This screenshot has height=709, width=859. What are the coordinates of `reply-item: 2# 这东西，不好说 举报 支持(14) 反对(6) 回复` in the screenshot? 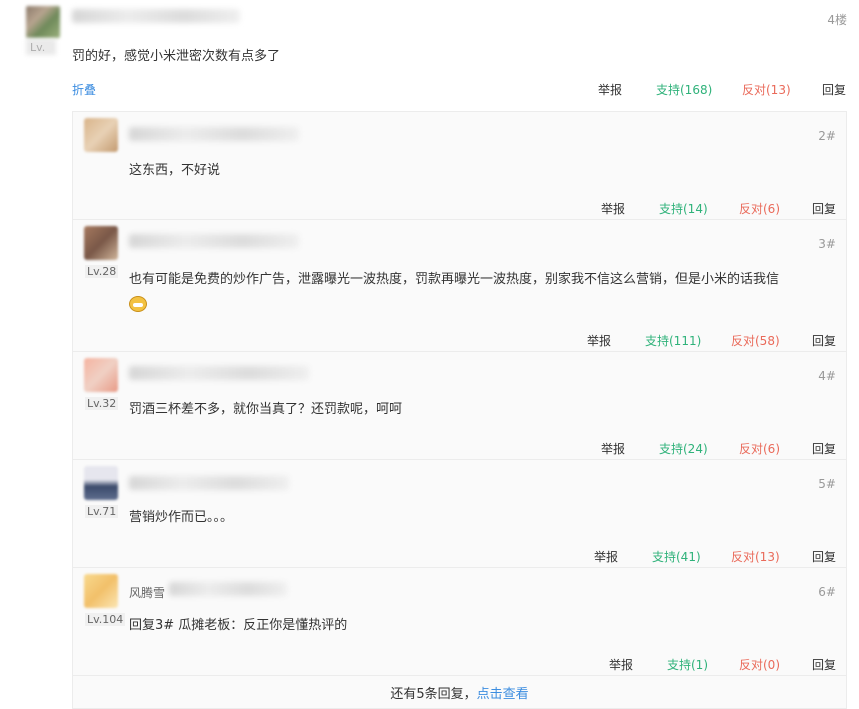 It's located at (459, 166).